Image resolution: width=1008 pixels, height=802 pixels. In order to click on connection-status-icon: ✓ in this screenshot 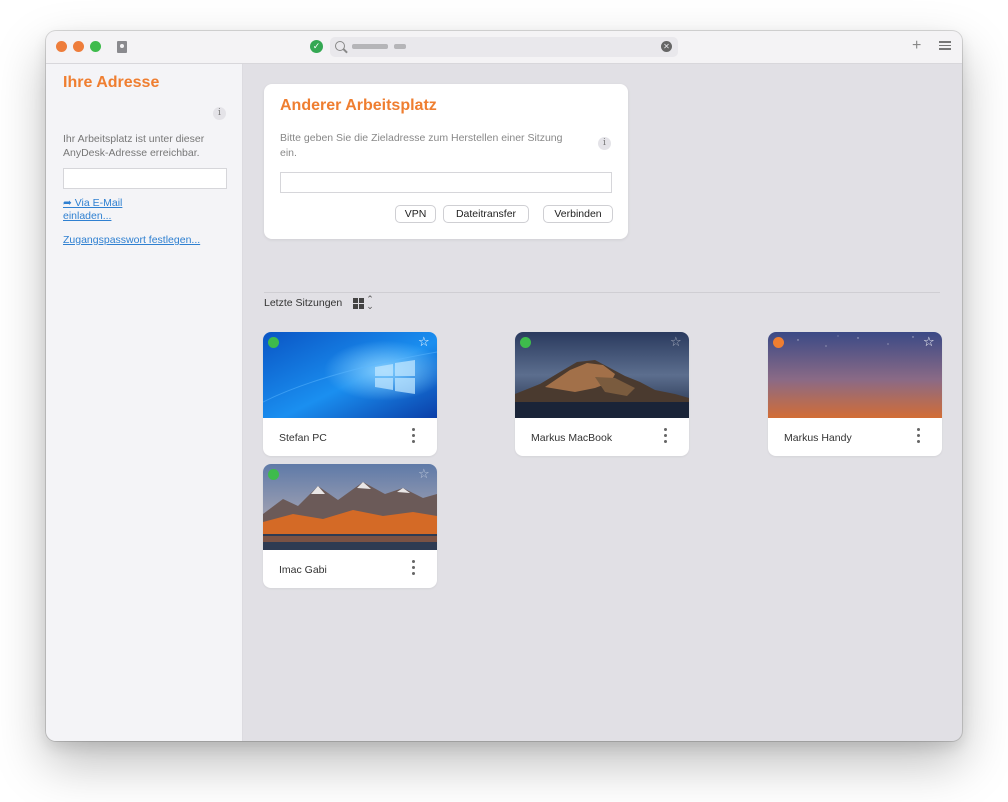, I will do `click(316, 46)`.